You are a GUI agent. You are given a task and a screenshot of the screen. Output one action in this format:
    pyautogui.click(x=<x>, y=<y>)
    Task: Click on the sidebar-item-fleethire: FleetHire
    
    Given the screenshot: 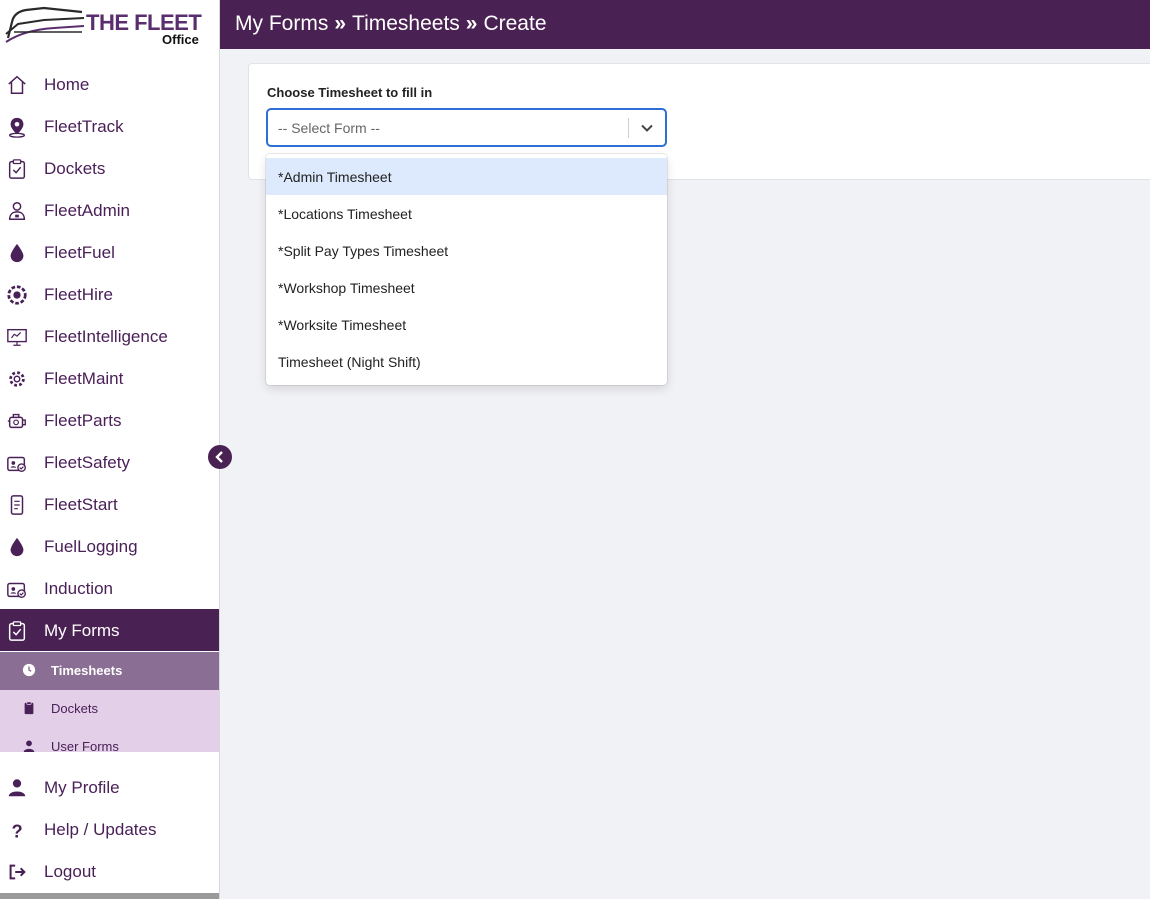 What is the action you would take?
    pyautogui.click(x=109, y=294)
    